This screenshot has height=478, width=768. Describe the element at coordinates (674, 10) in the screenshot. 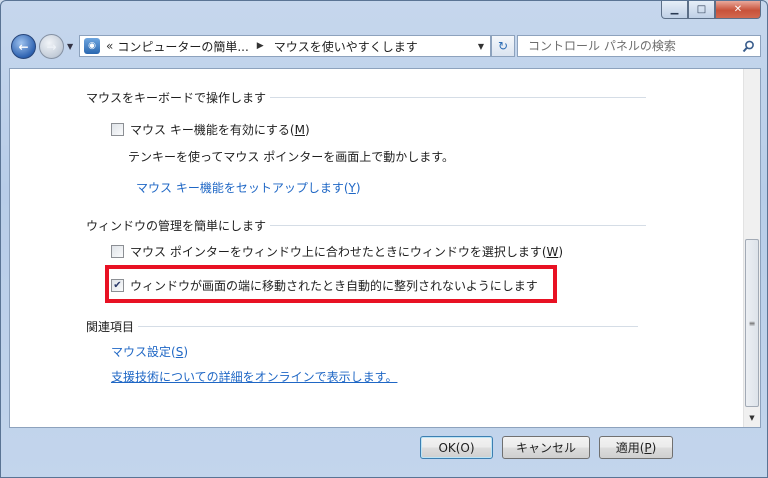

I see `minimize-button: ▁` at that location.